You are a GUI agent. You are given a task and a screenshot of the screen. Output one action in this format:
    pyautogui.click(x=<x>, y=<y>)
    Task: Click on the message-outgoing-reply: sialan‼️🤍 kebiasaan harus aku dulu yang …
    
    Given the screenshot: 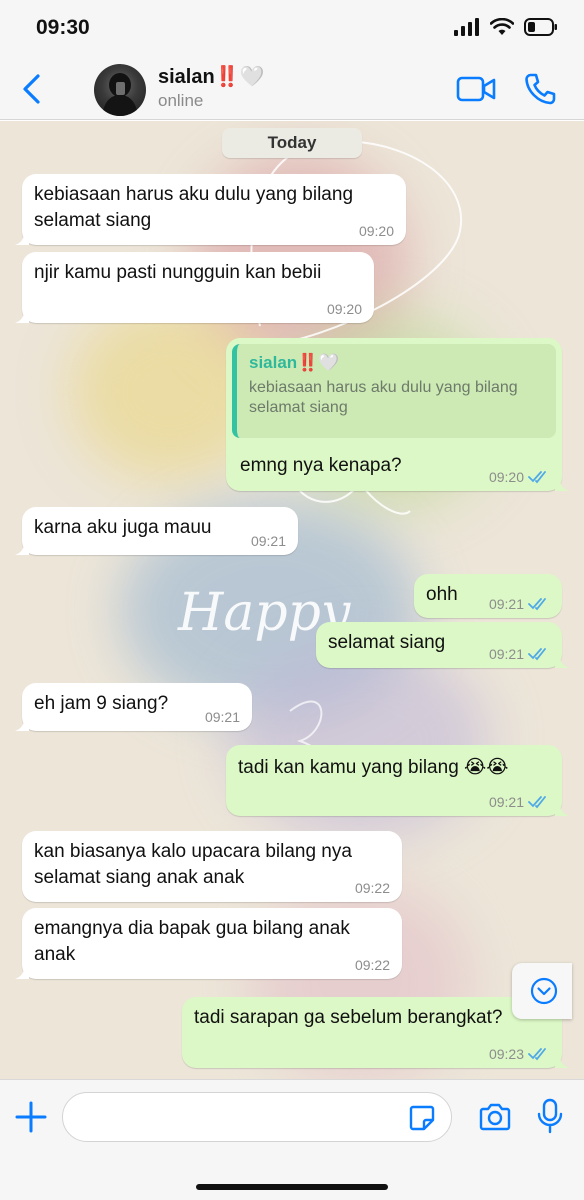 What is the action you would take?
    pyautogui.click(x=397, y=414)
    